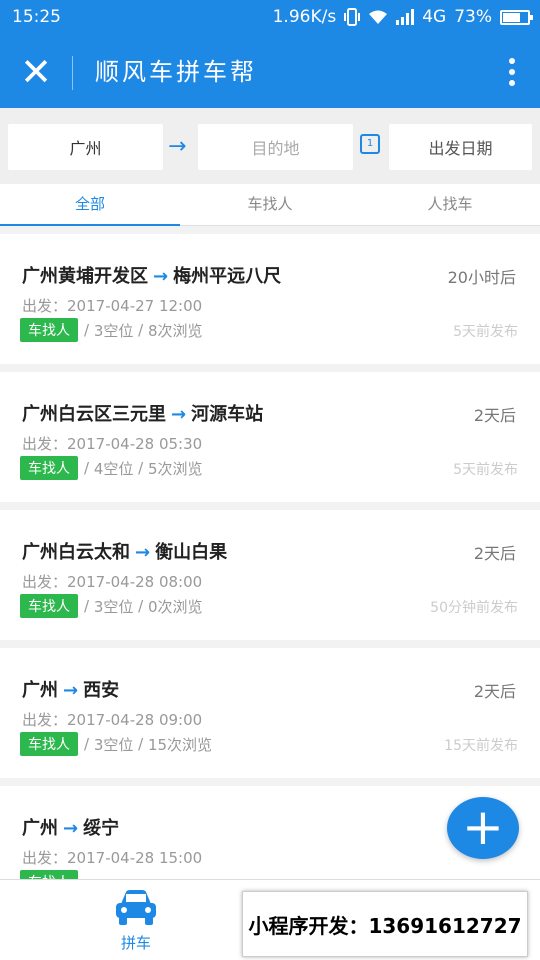  I want to click on trip-meta: 车找人/ 3空位 / 8次浏览, so click(111, 330).